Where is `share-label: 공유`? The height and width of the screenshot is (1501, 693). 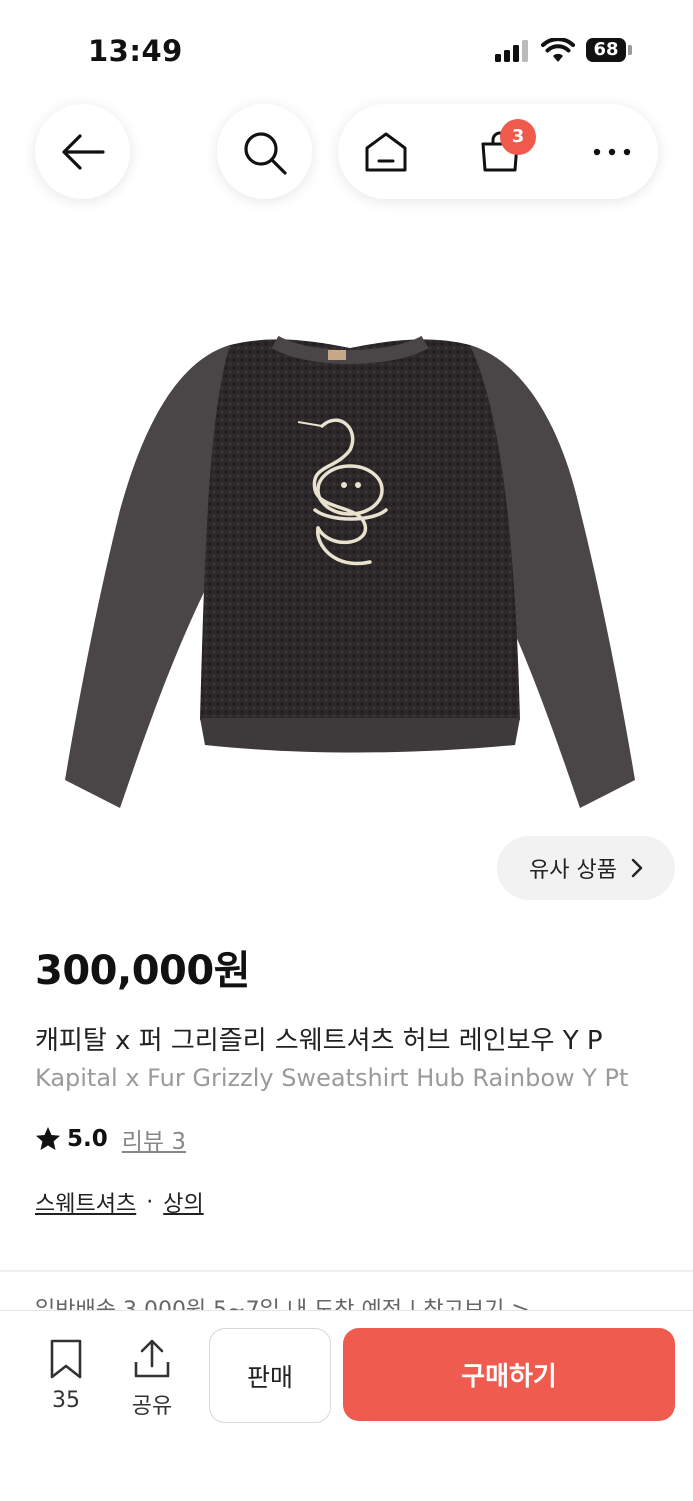 share-label: 공유 is located at coordinates (152, 1406).